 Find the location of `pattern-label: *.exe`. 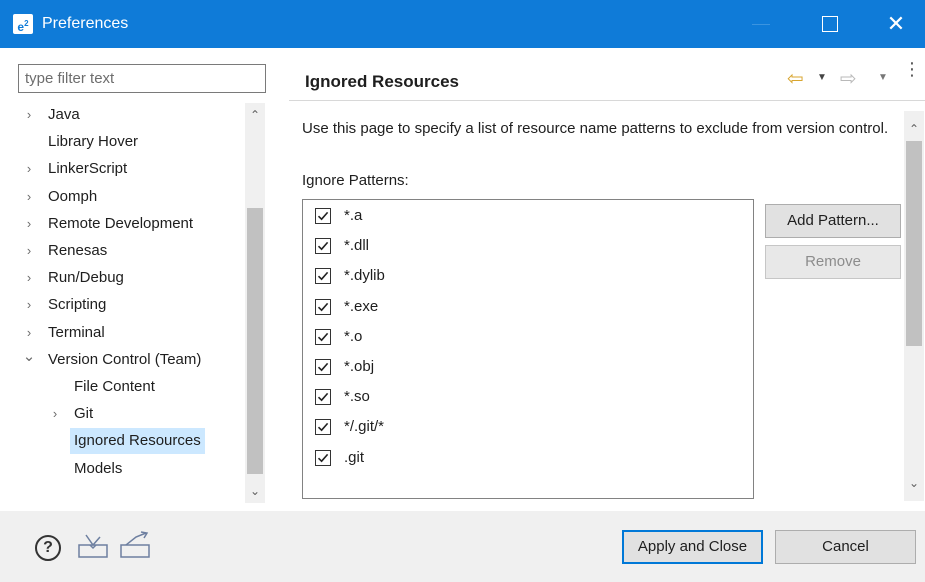

pattern-label: *.exe is located at coordinates (361, 306).